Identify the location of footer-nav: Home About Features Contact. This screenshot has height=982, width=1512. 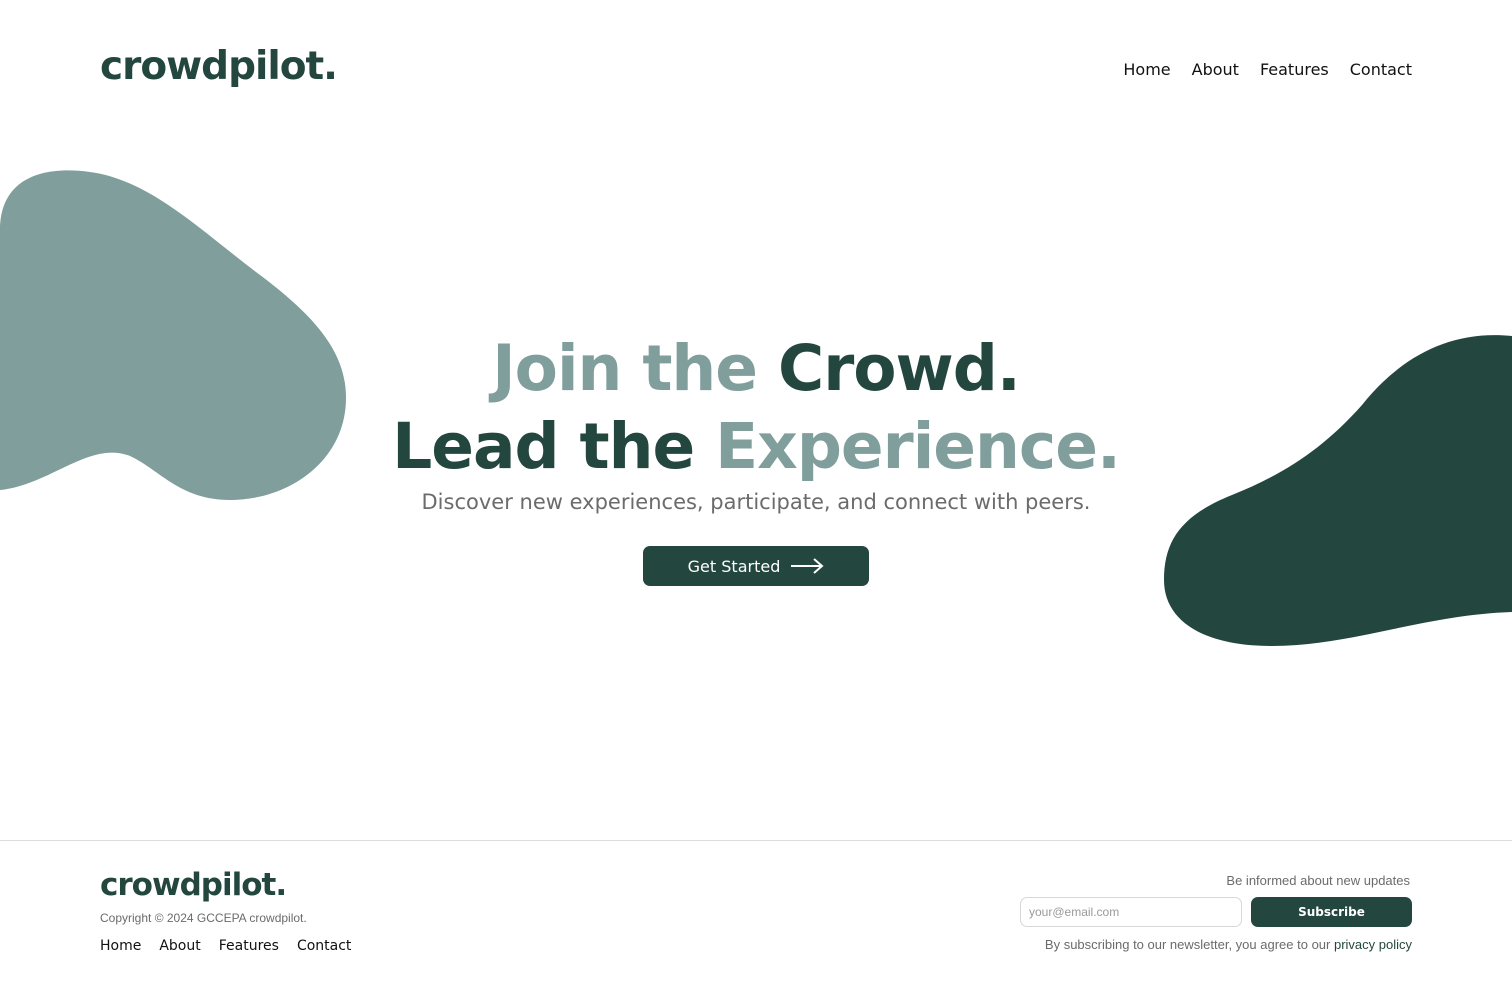
(225, 946).